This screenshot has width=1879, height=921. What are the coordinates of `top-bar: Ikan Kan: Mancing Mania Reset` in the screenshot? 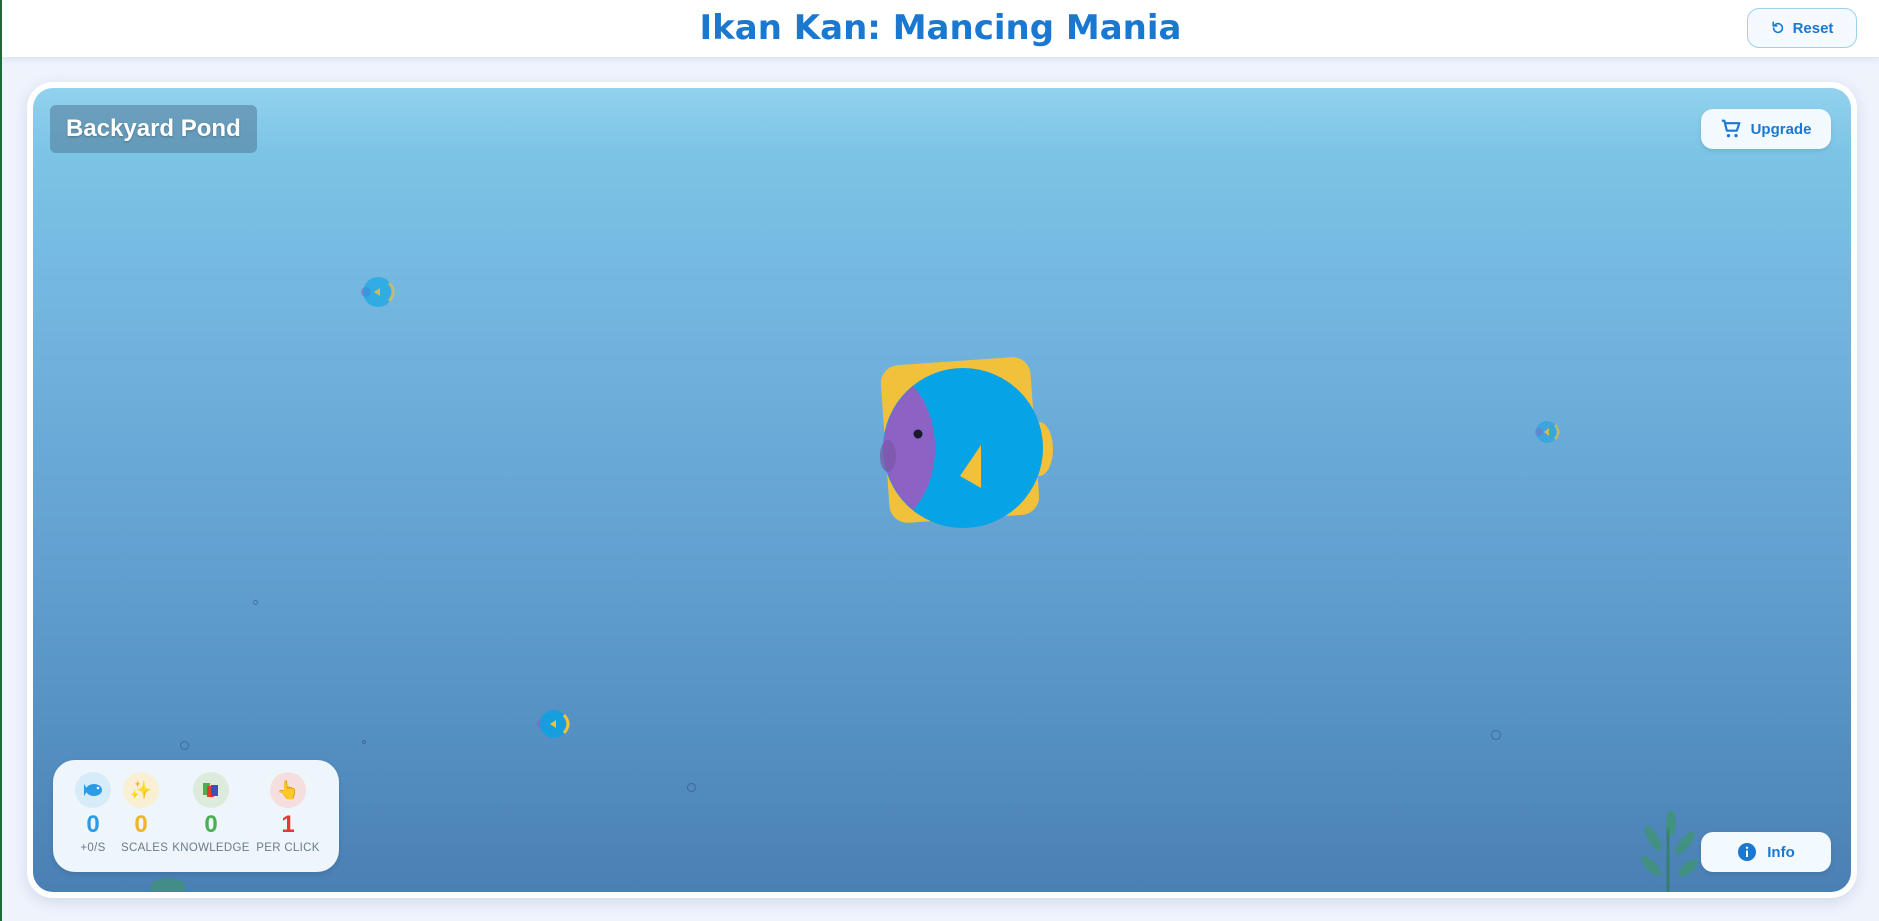 It's located at (940, 28).